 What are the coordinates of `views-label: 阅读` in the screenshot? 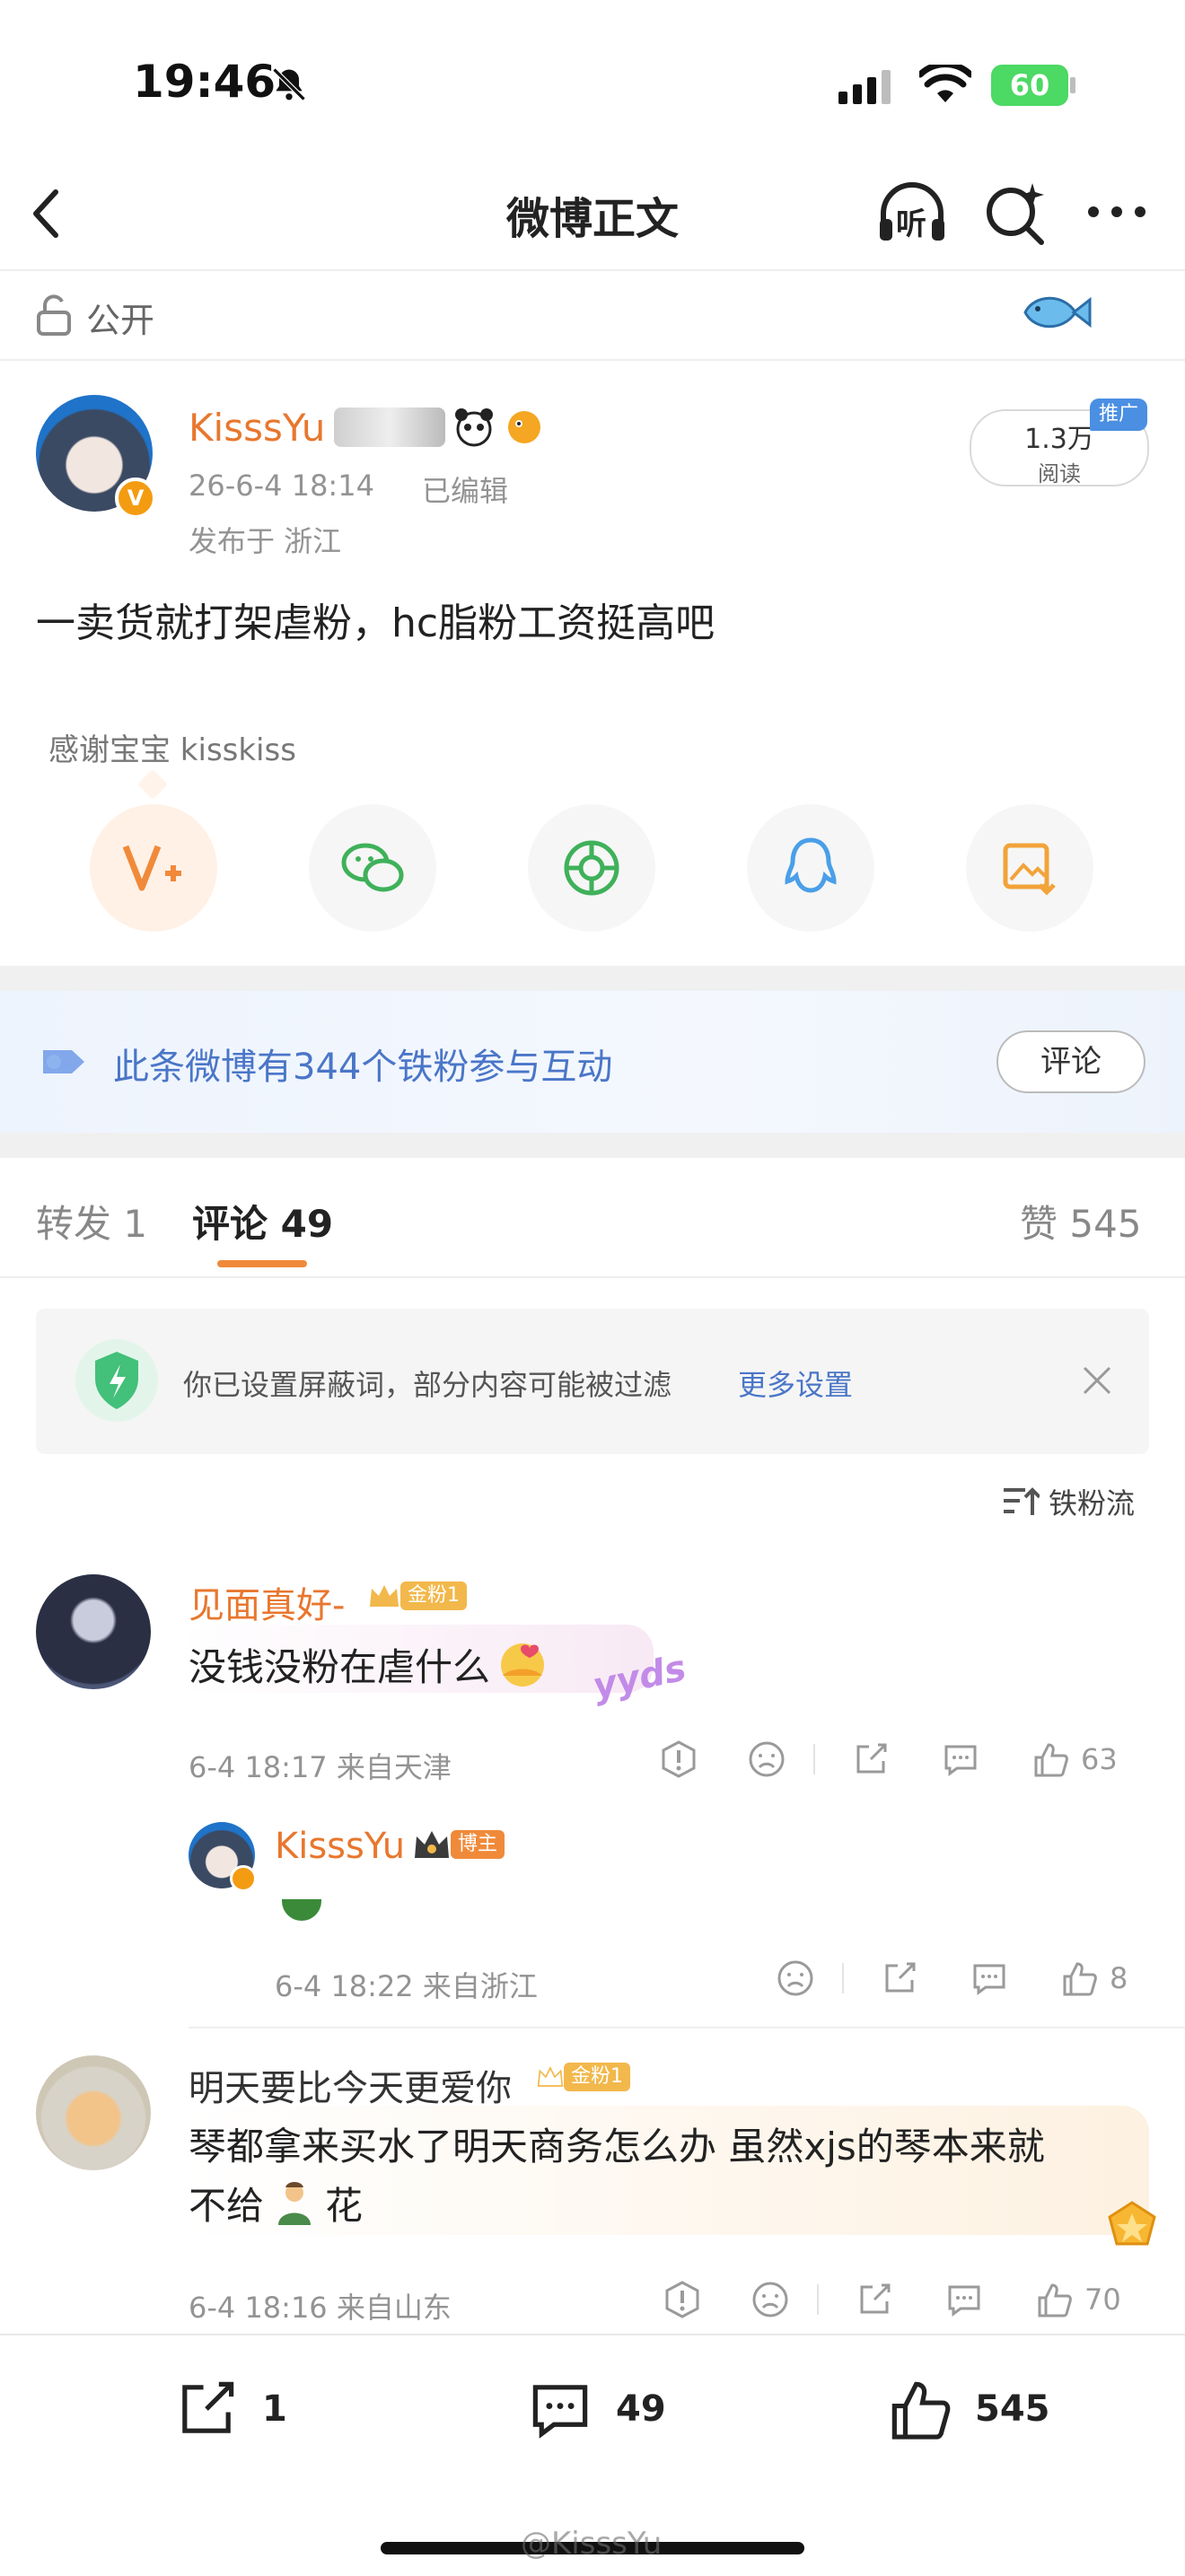 It's located at (1059, 474).